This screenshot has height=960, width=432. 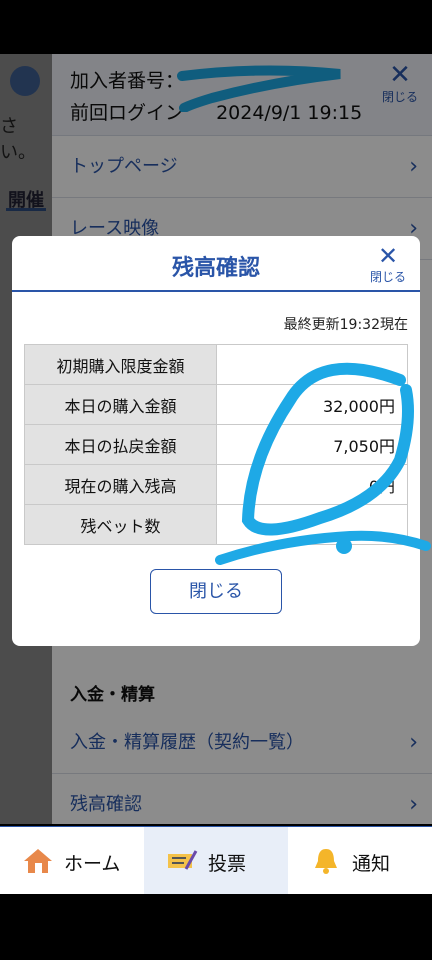 I want to click on redaction-scribble-large, so click(x=323, y=463).